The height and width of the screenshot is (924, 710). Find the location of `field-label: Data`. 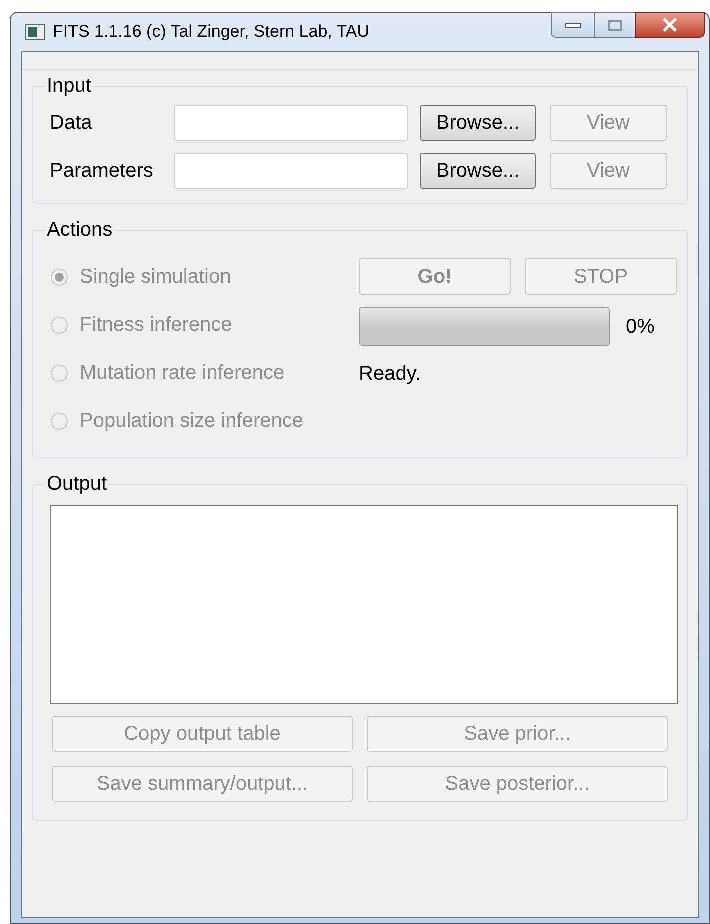

field-label: Data is located at coordinates (71, 123).